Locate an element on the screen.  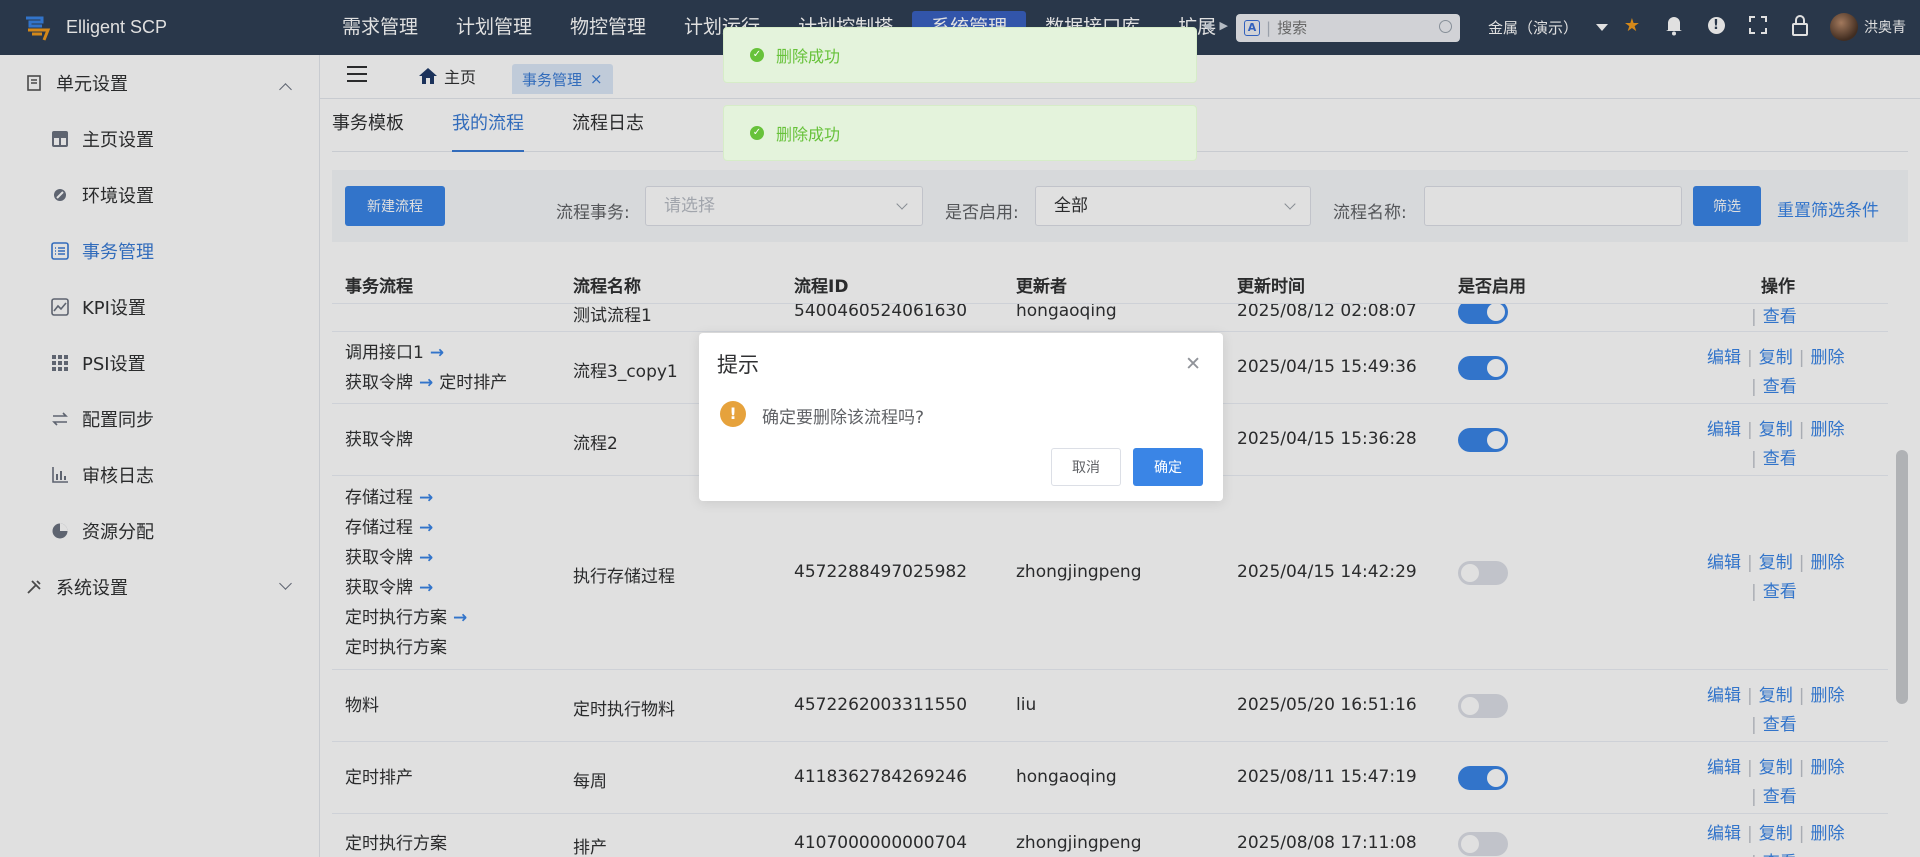
confirm-dialog: 提示 ✕ ! 确定要删除该流程吗? 取消 确定 is located at coordinates (961, 417).